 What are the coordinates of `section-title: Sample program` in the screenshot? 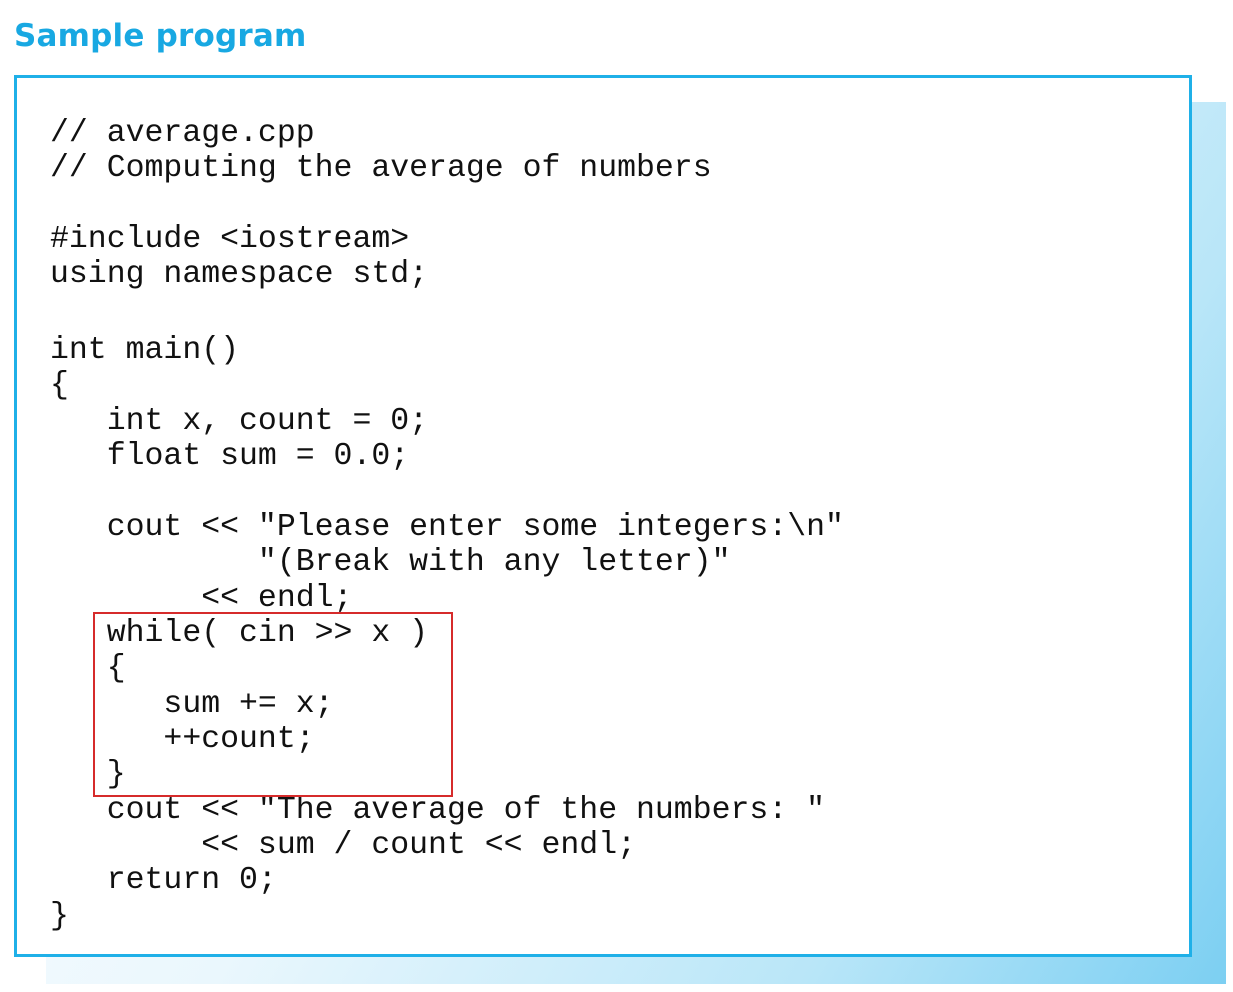 It's located at (160, 36).